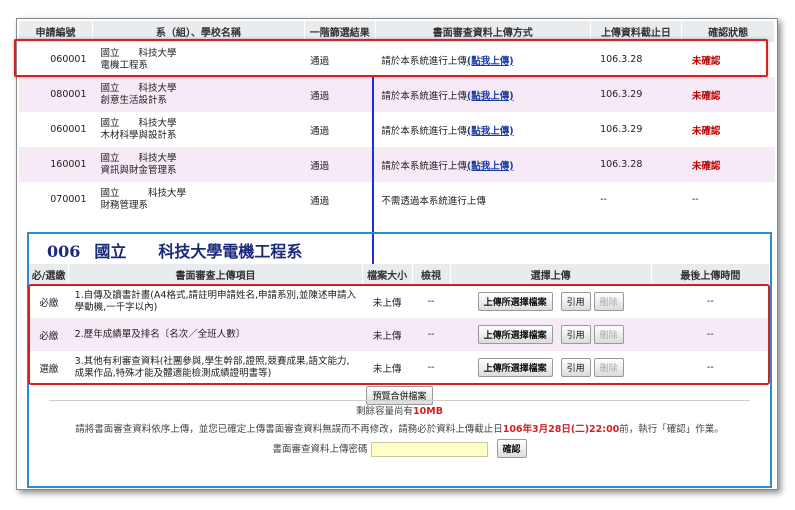  What do you see at coordinates (320, 449) in the screenshot?
I see `password-label: 書面審查資料上傳密碼` at bounding box center [320, 449].